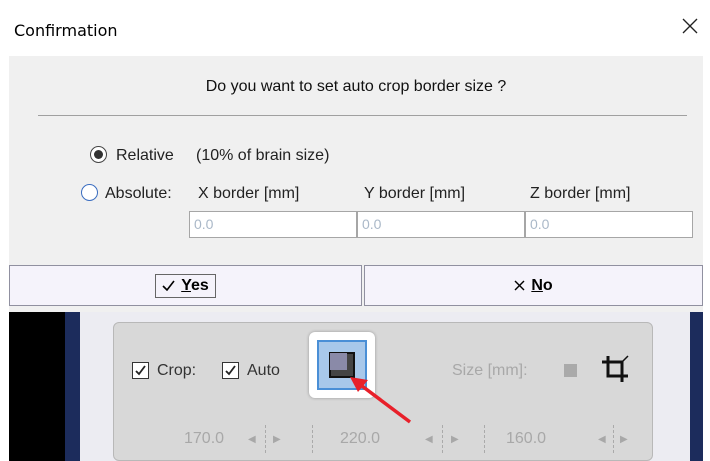 The image size is (710, 461). I want to click on crop-checkbox, so click(140, 370).